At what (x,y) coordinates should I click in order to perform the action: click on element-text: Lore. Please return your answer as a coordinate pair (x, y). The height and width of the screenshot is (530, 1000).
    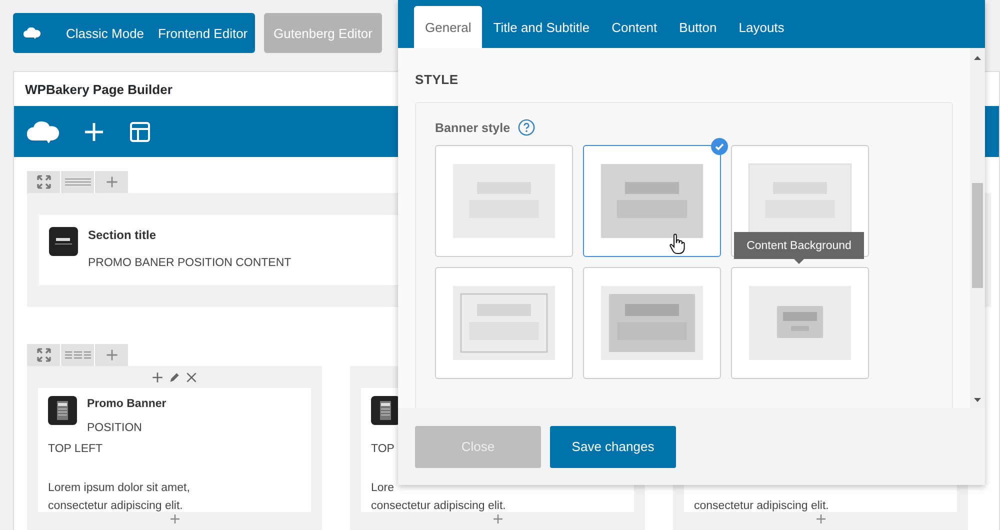
    Looking at the image, I should click on (382, 488).